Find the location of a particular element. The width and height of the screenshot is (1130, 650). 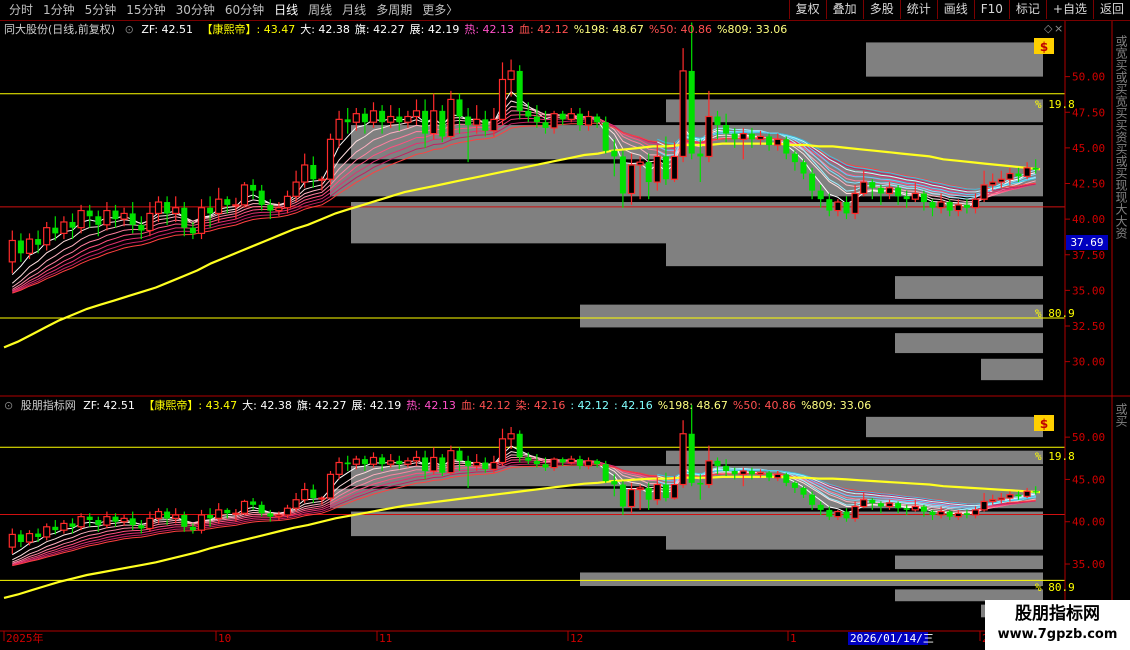

action-button-2: 多股 is located at coordinates (881, 9).